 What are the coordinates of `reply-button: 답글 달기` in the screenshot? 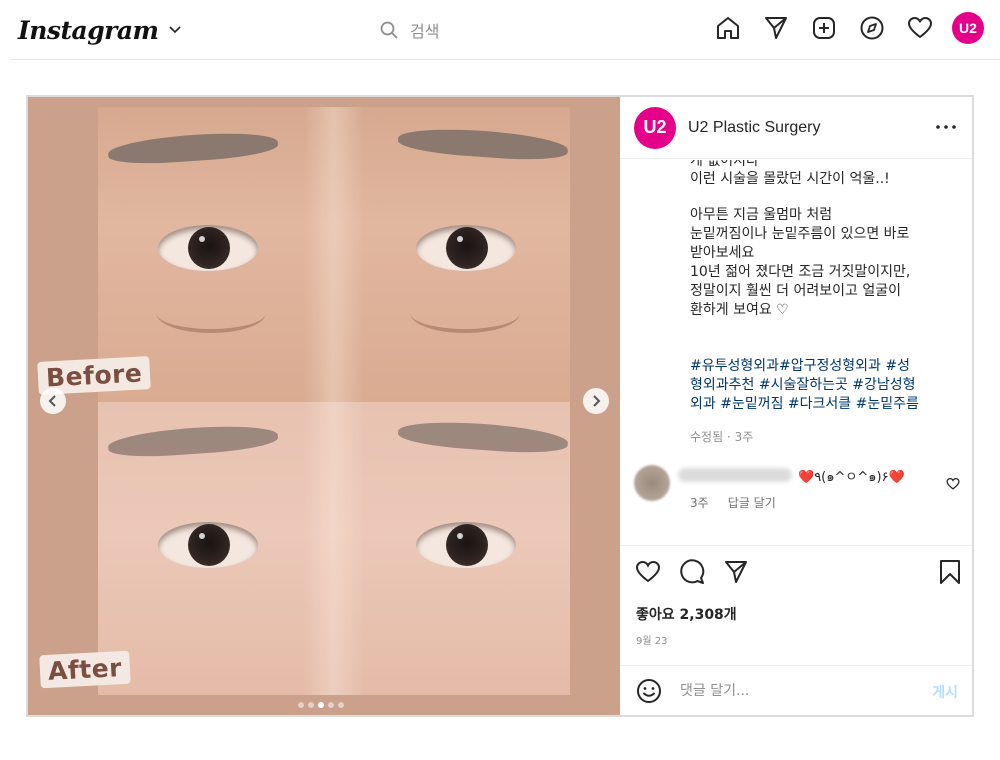 It's located at (752, 503).